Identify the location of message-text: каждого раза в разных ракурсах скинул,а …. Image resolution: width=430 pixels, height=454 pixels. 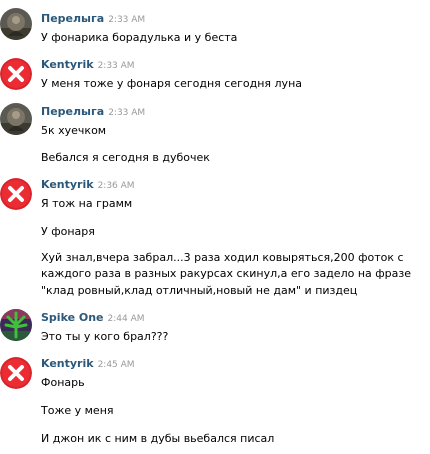
(226, 273).